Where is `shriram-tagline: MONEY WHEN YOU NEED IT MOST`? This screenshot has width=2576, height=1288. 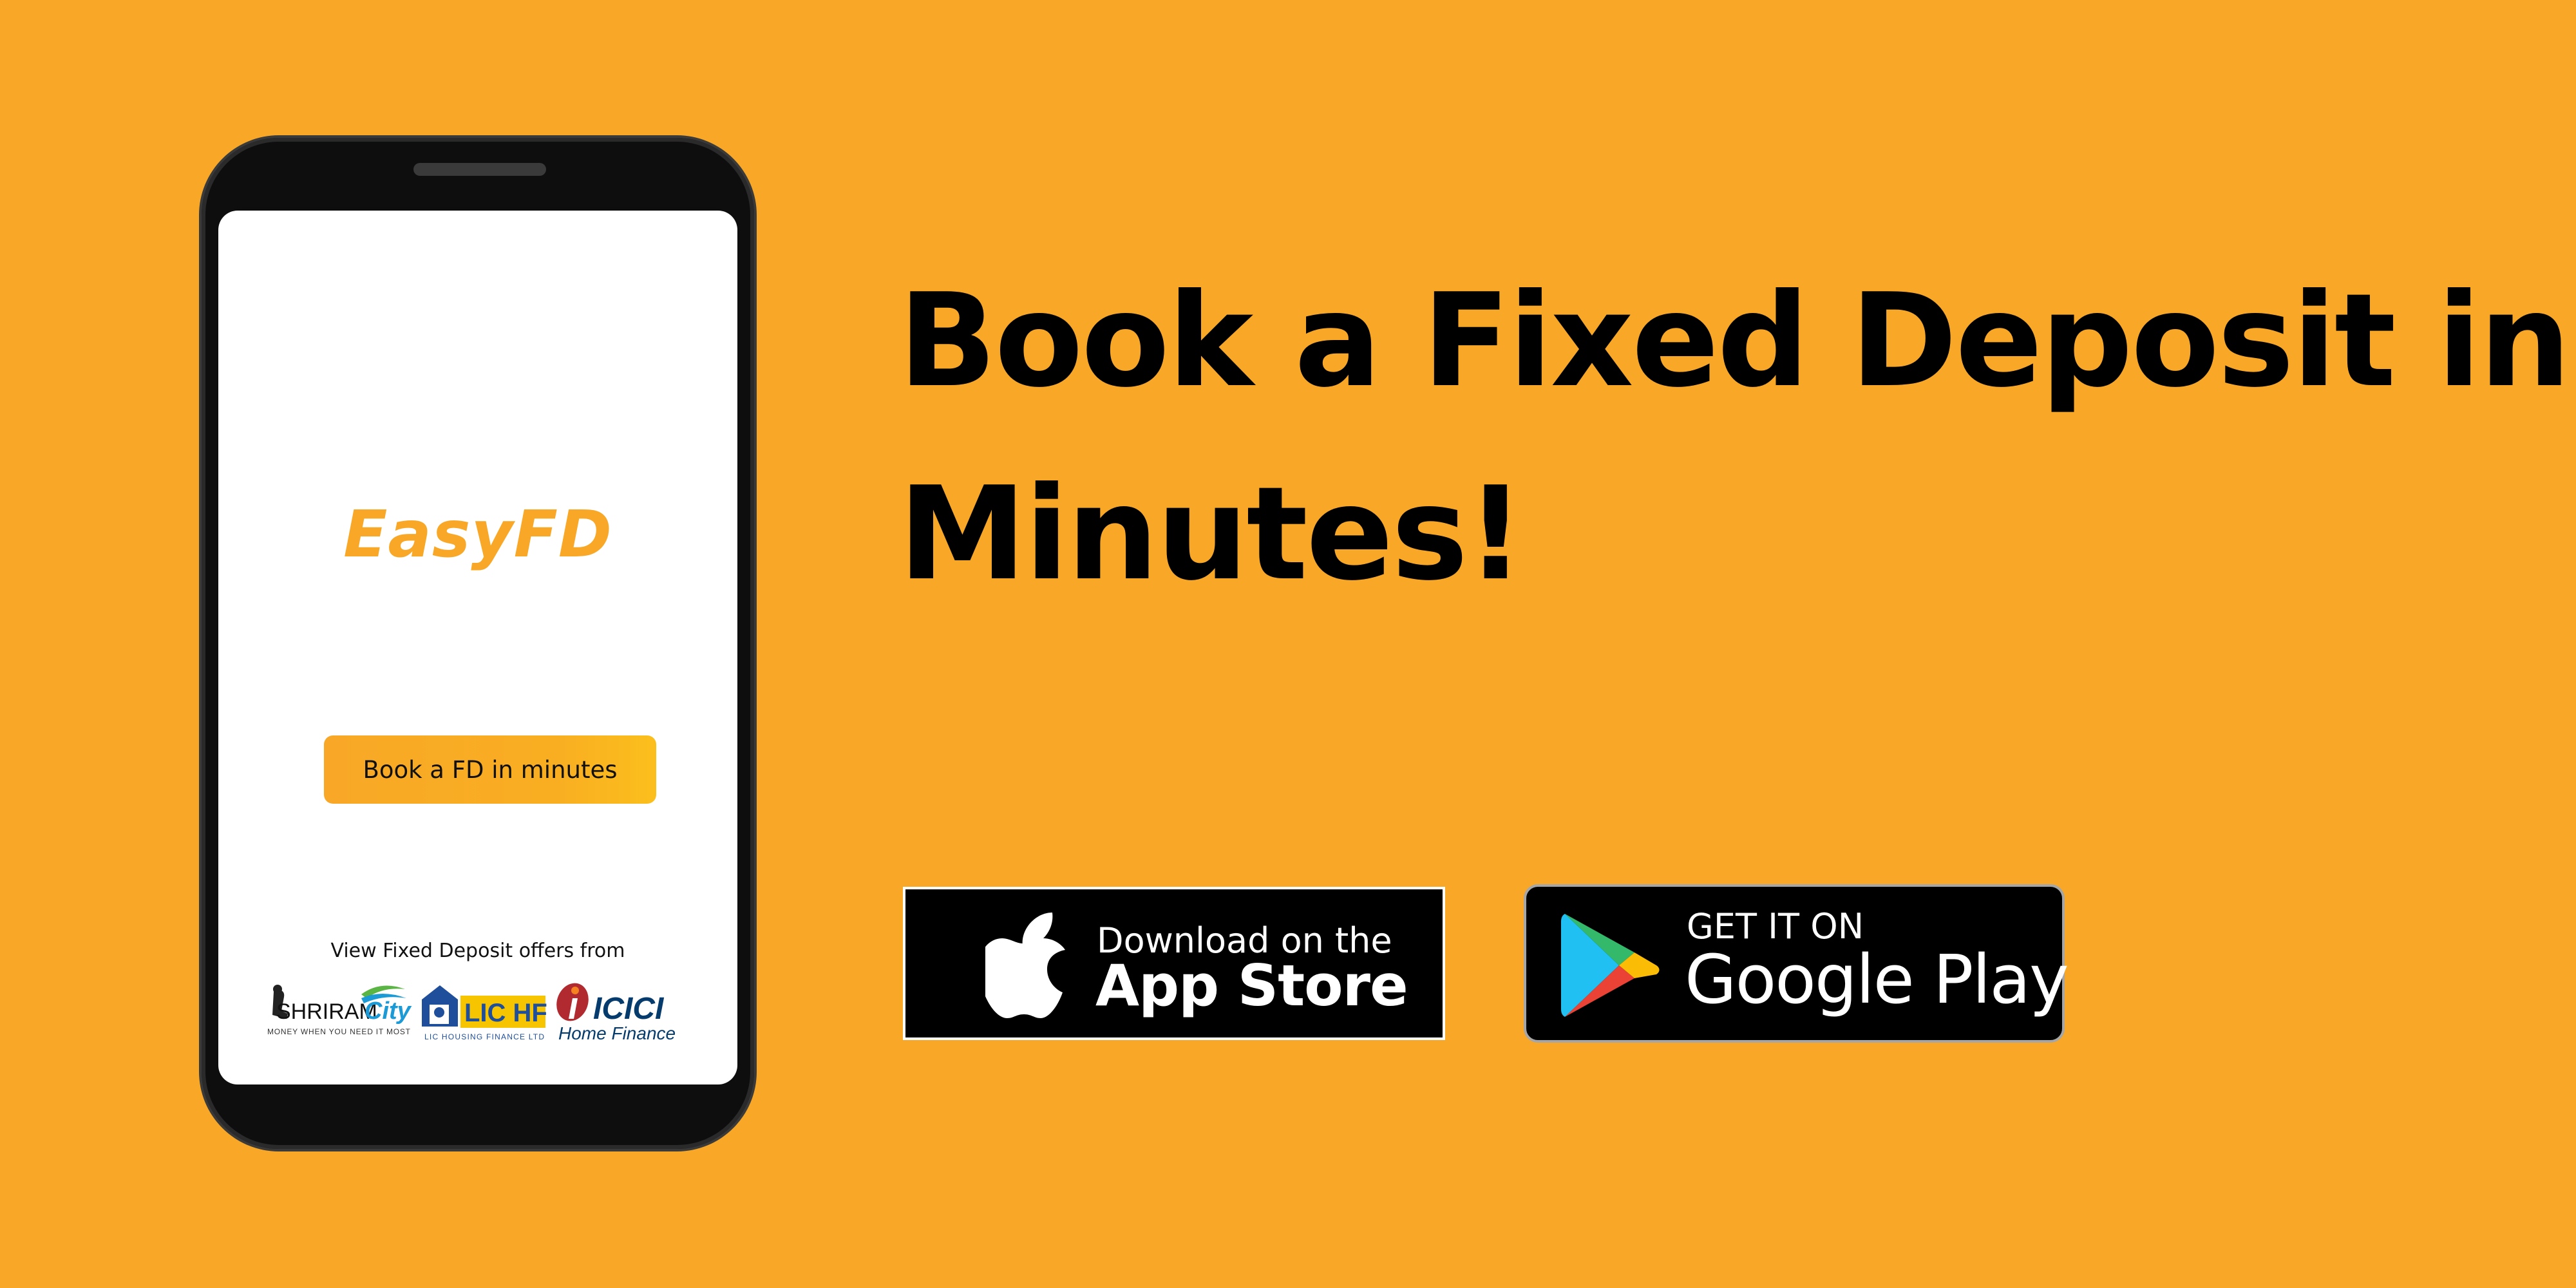
shriram-tagline: MONEY WHEN YOU NEED IT MOST is located at coordinates (339, 1031).